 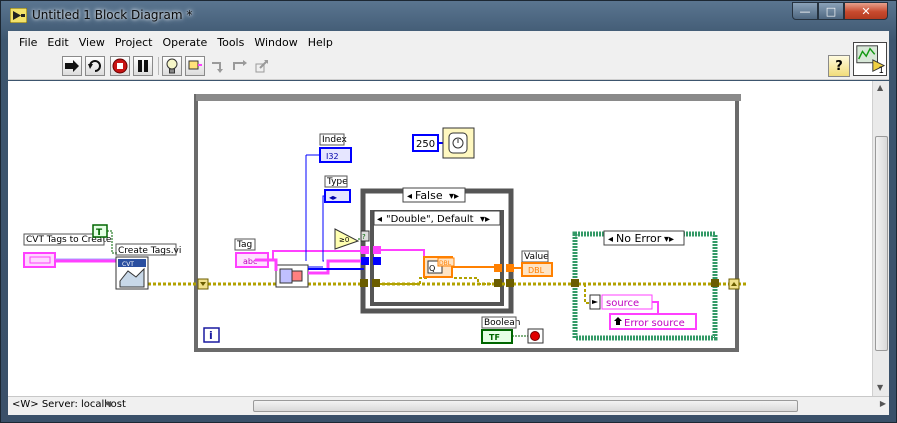 I want to click on step-out-button, so click(x=262, y=66).